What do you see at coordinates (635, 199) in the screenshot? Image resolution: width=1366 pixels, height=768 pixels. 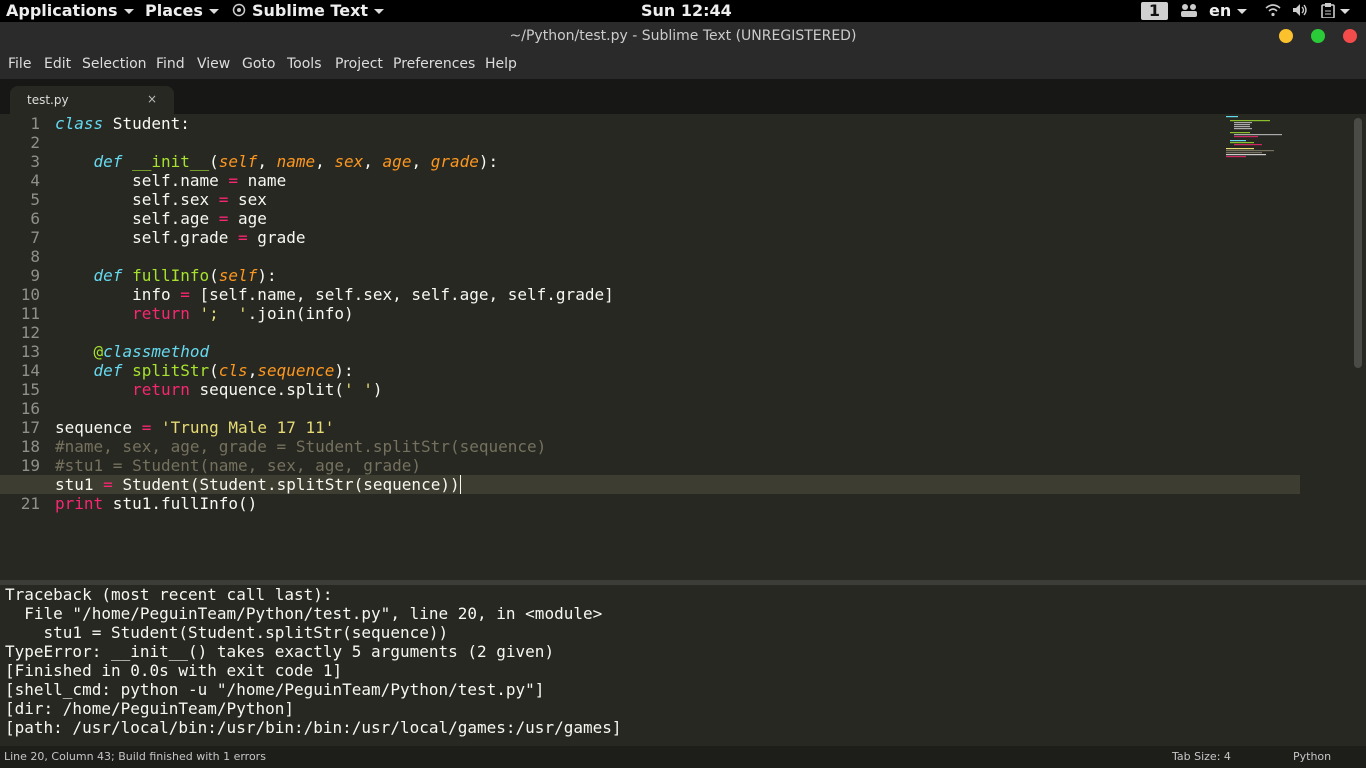 I see `code-line: self.sex = sex` at bounding box center [635, 199].